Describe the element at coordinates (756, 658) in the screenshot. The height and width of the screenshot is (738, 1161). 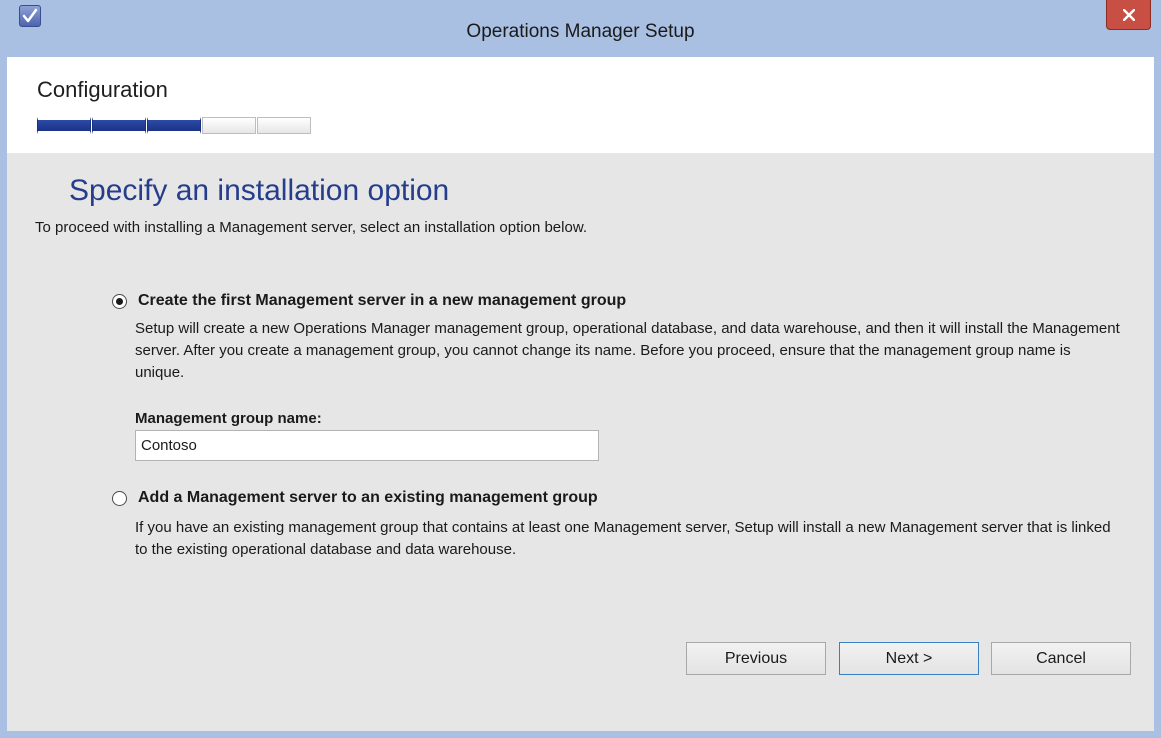
I see `previous-button: Previous` at that location.